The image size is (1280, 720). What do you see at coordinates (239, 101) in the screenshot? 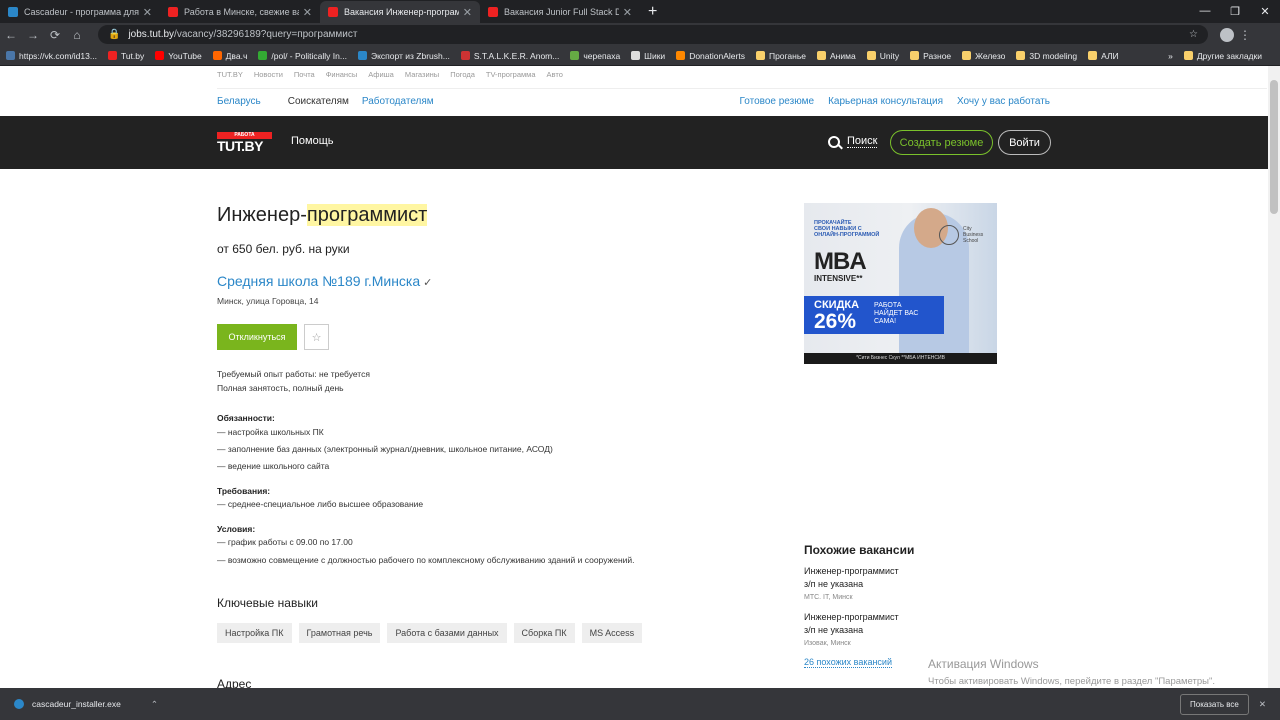
I see `region-link: Беларусь` at bounding box center [239, 101].